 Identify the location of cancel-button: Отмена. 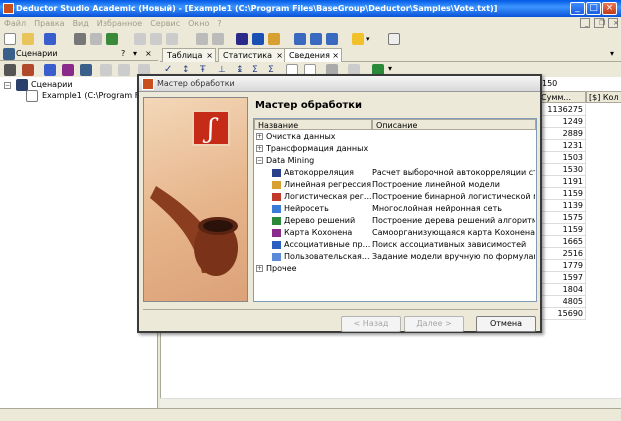
(506, 324).